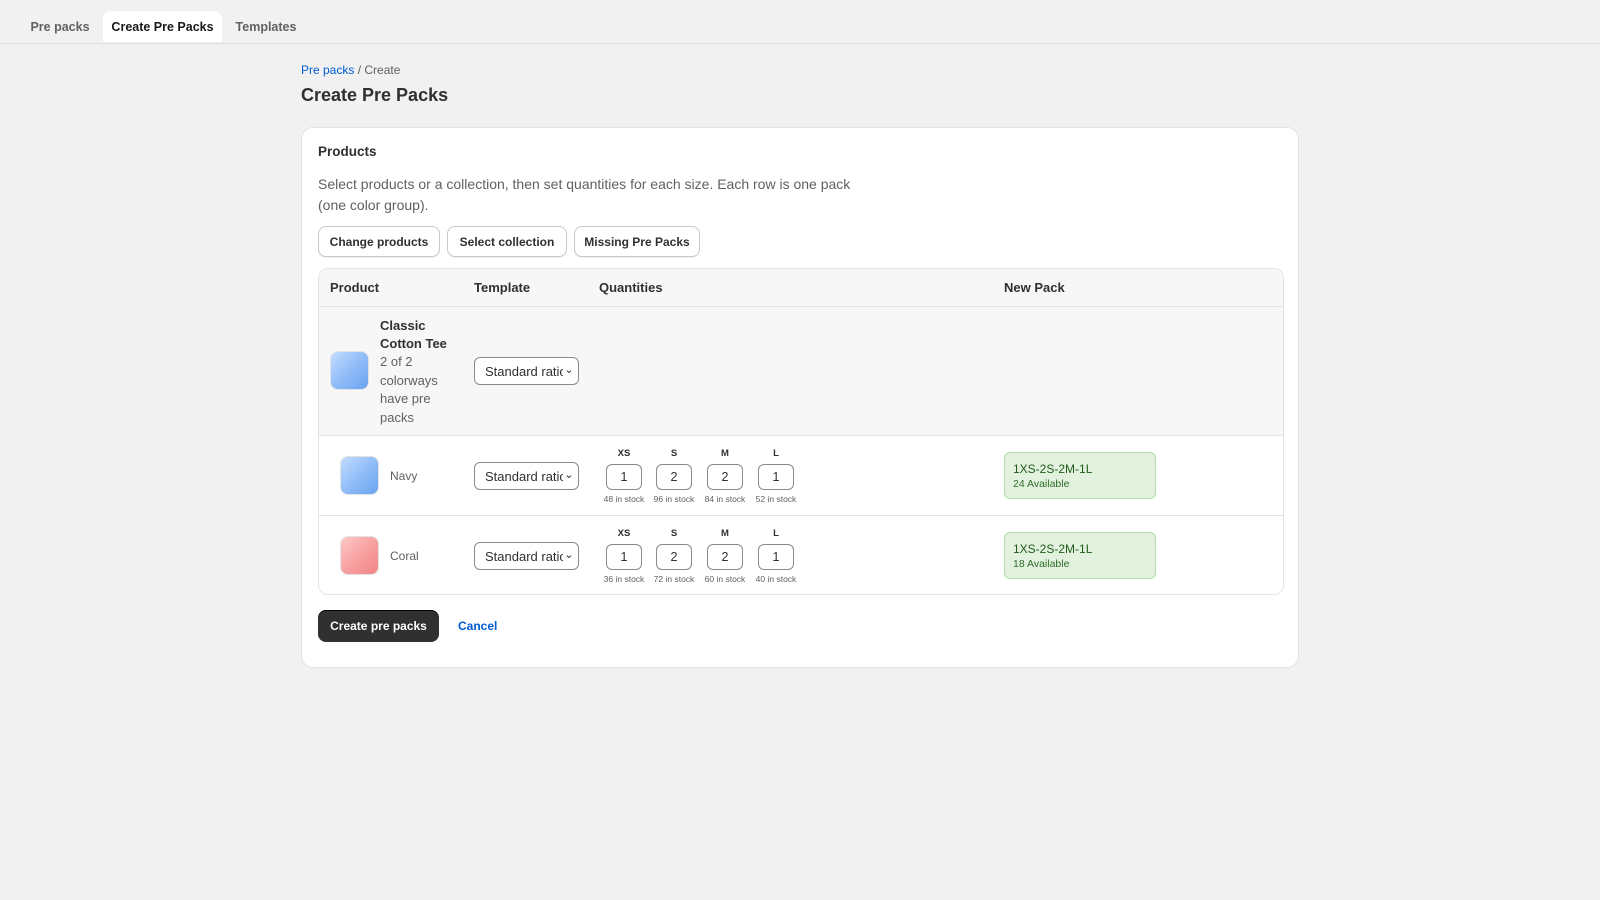 Image resolution: width=1600 pixels, height=900 pixels. What do you see at coordinates (409, 389) in the screenshot?
I see `product-subtitle: 2 of 2 colorways have pre packs` at bounding box center [409, 389].